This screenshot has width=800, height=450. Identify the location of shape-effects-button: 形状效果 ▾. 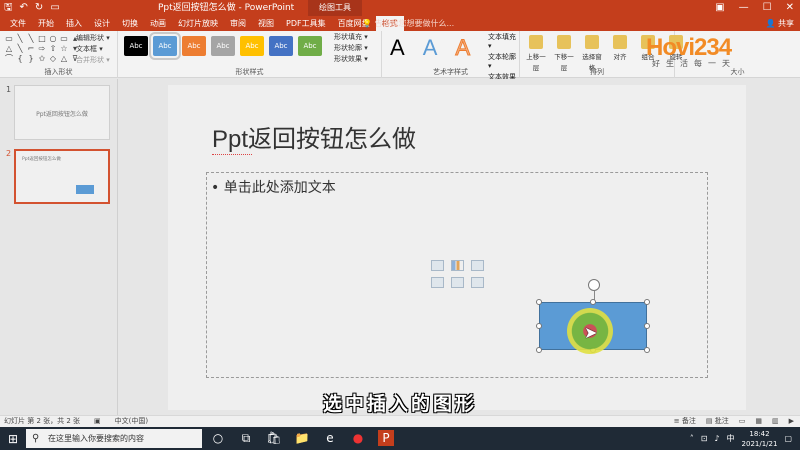
(351, 59).